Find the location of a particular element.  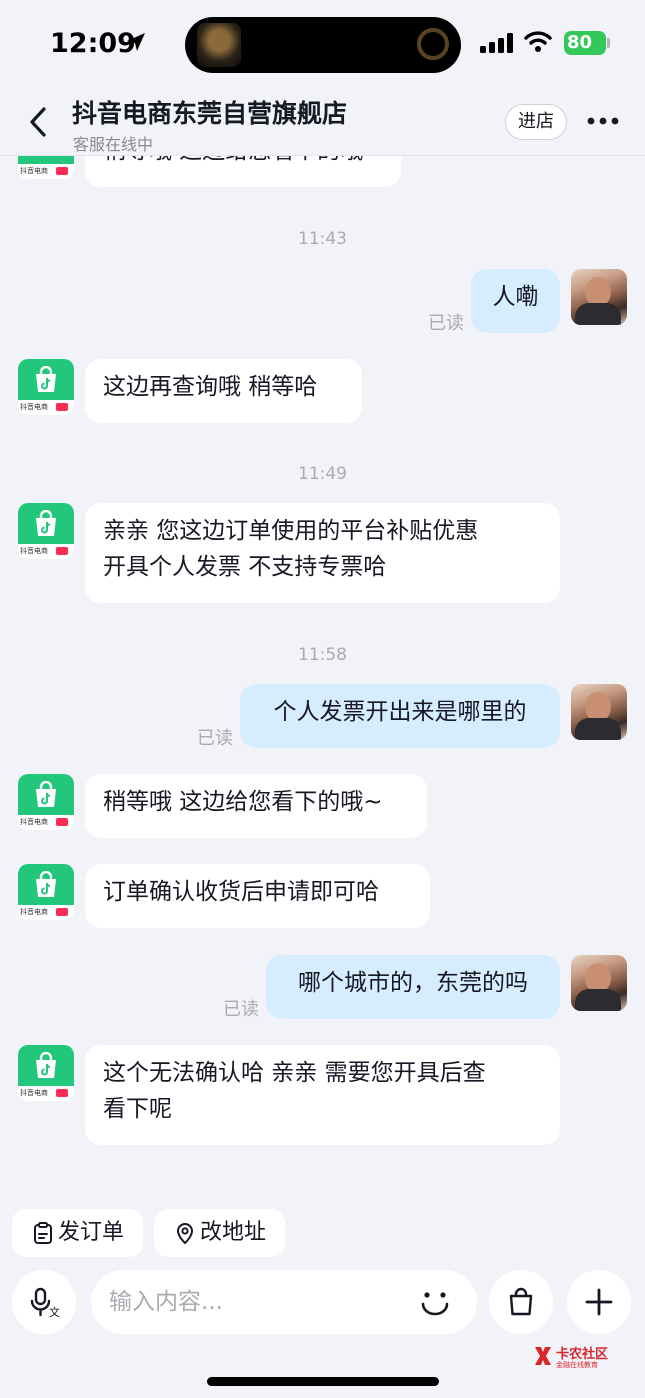

voice-input-button: 文 is located at coordinates (44, 1302).